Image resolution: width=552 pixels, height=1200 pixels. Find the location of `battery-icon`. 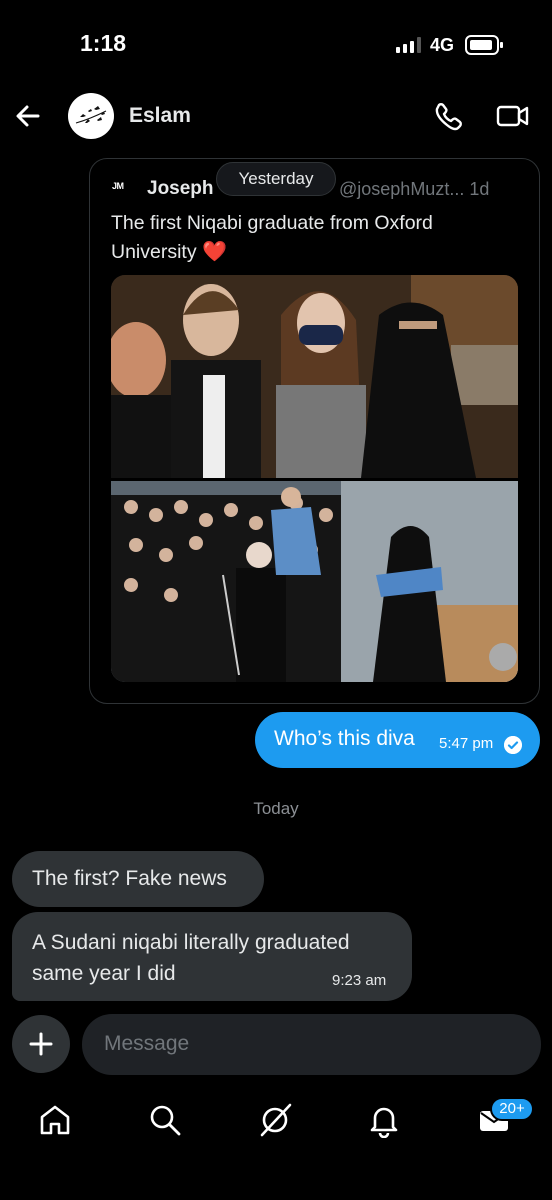

battery-icon is located at coordinates (484, 45).